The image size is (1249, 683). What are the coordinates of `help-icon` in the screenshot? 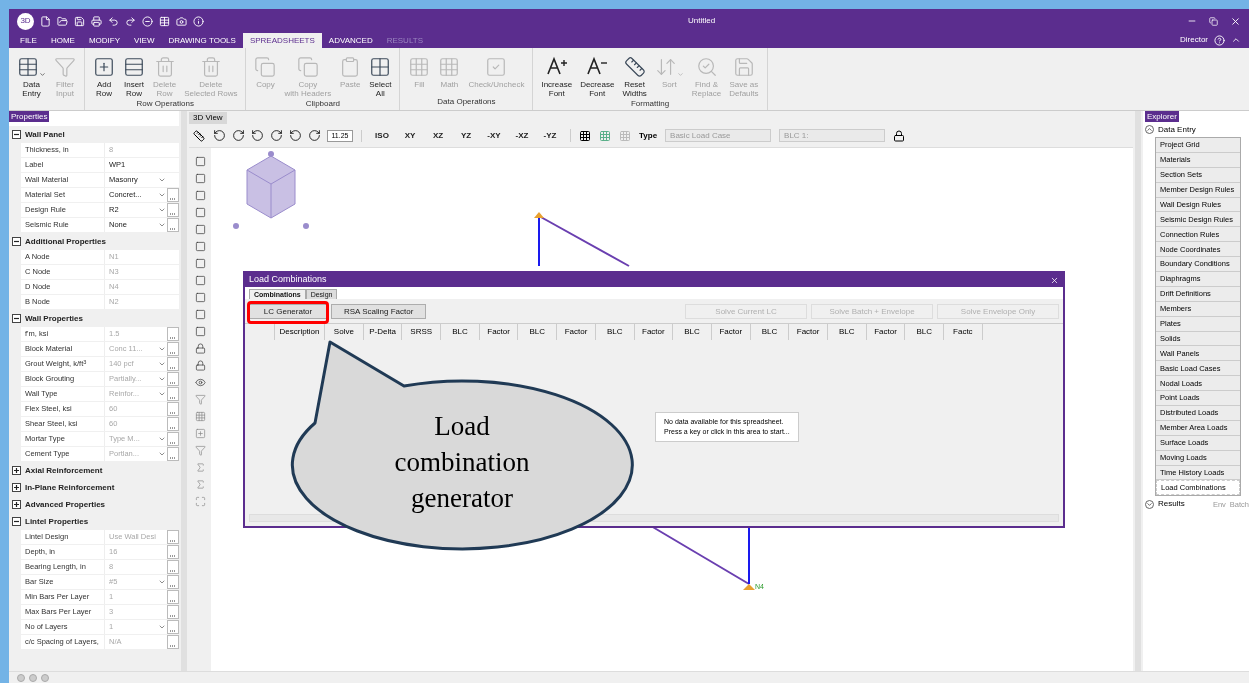 It's located at (1219, 40).